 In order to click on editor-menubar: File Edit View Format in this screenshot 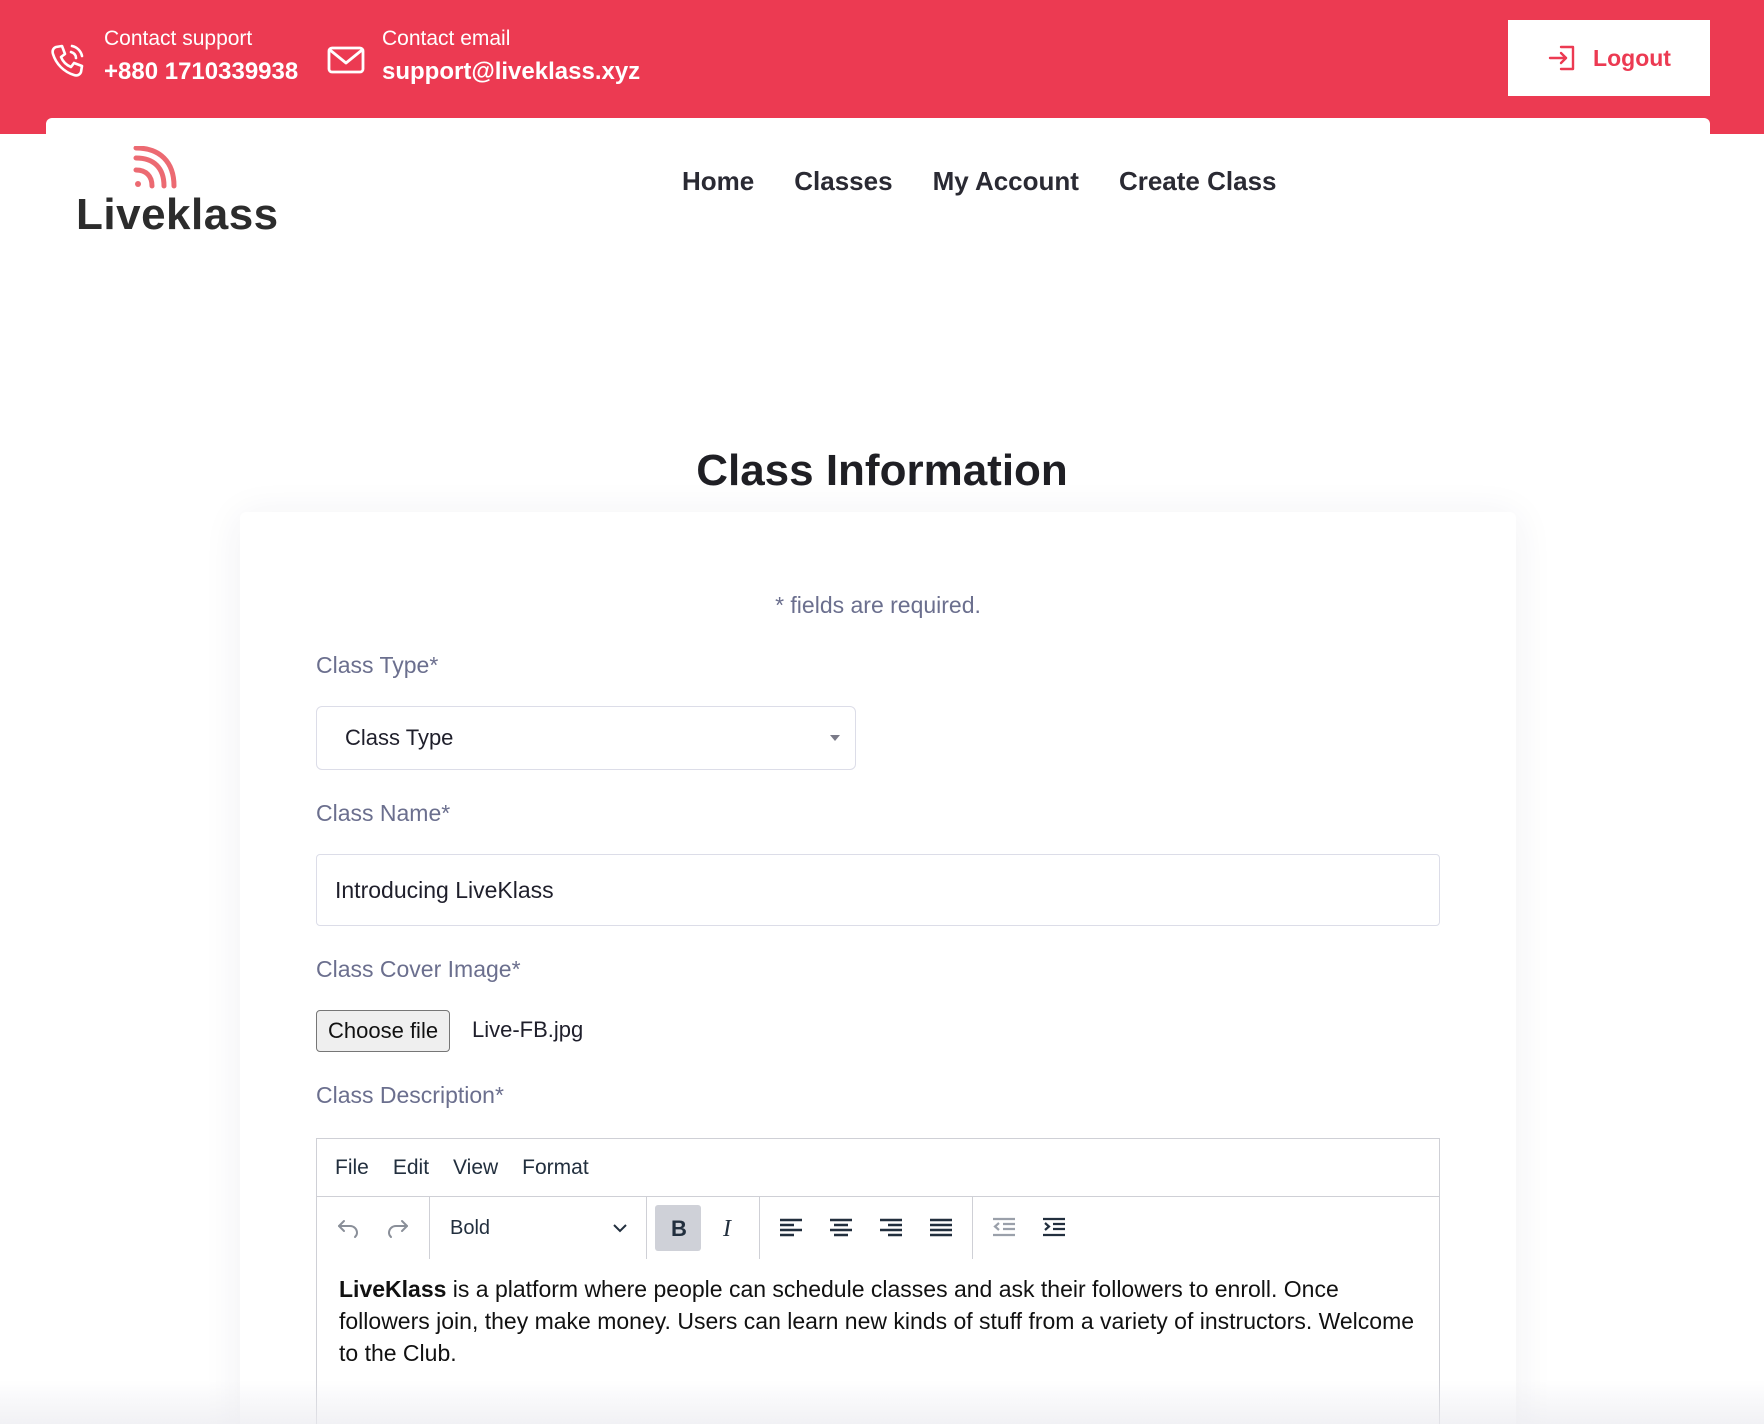, I will do `click(878, 1168)`.